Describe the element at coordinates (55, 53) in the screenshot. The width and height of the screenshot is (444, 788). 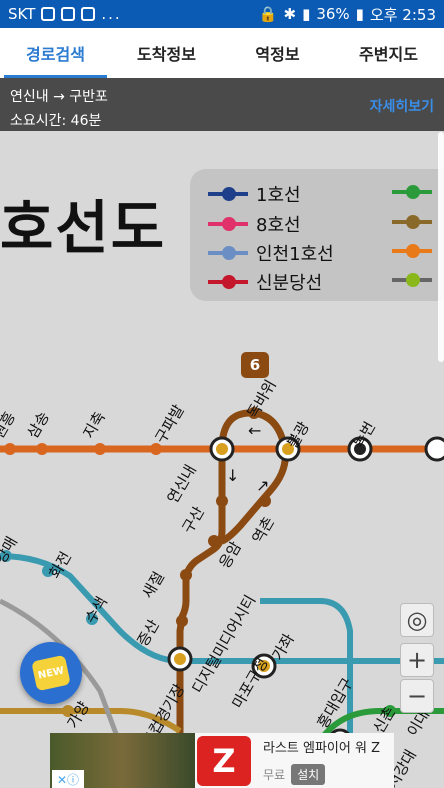
I see `tab-route-search: 경로검색` at that location.